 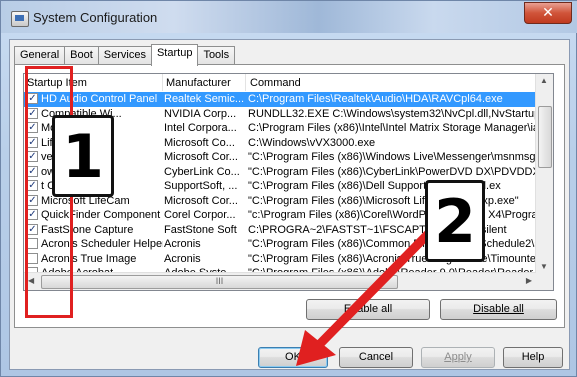 I want to click on tab-startup: Startup, so click(x=174, y=55).